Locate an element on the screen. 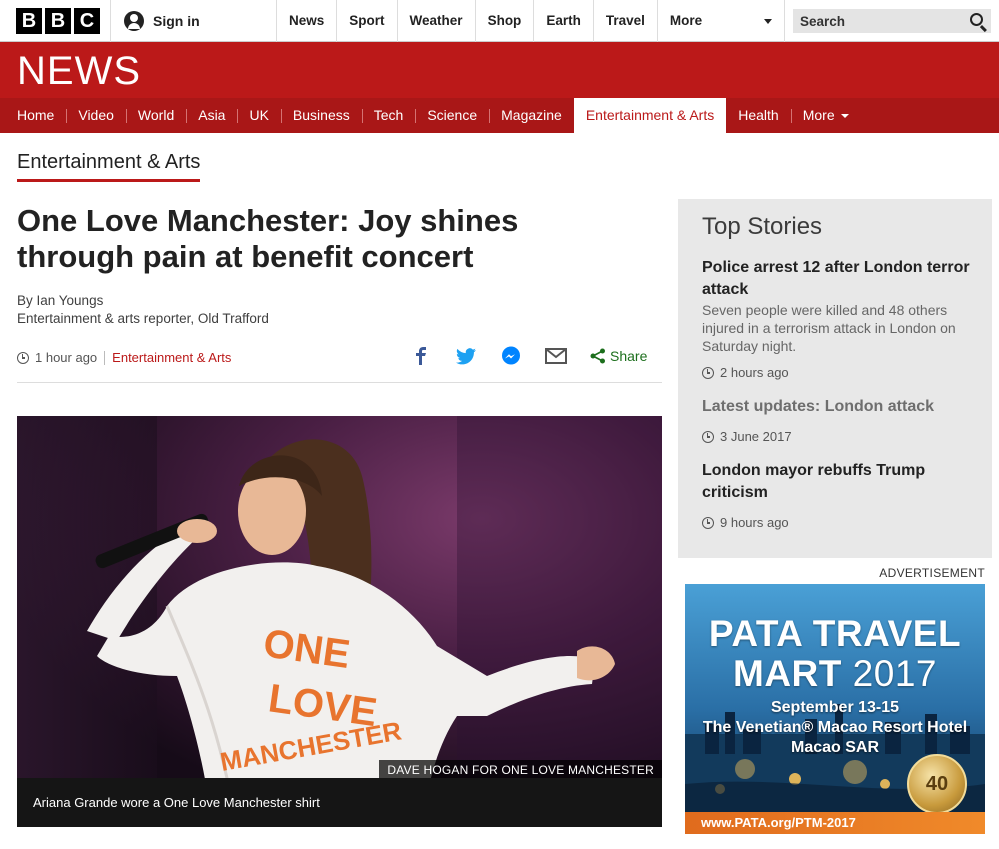  anniversary-badge-icon: 40 is located at coordinates (937, 784).